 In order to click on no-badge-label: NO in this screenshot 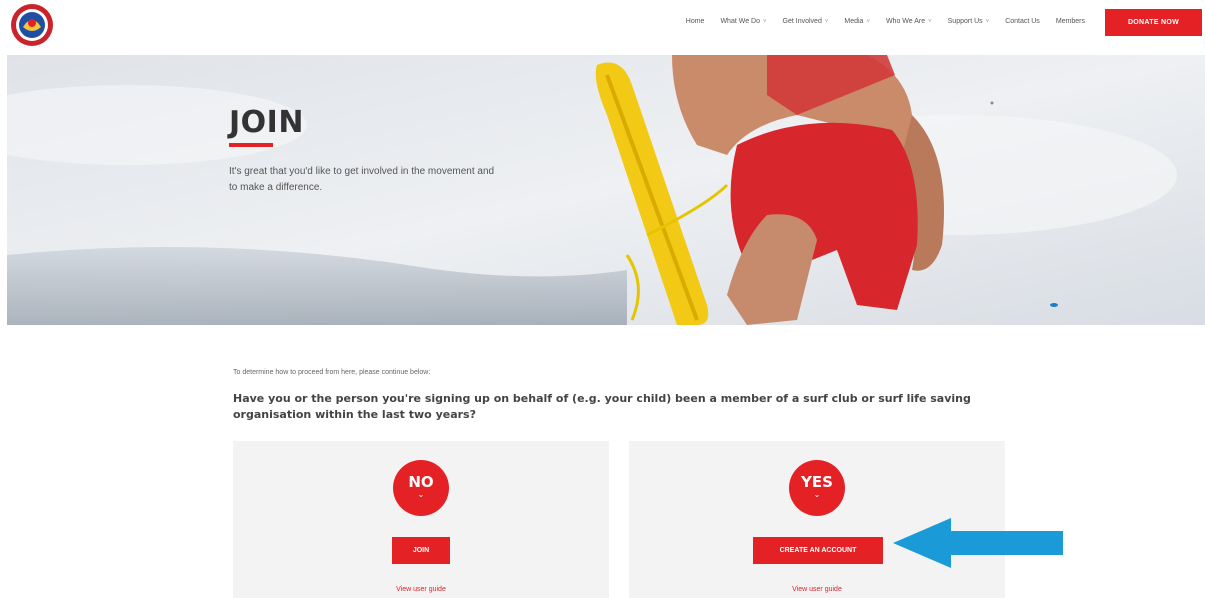, I will do `click(421, 482)`.